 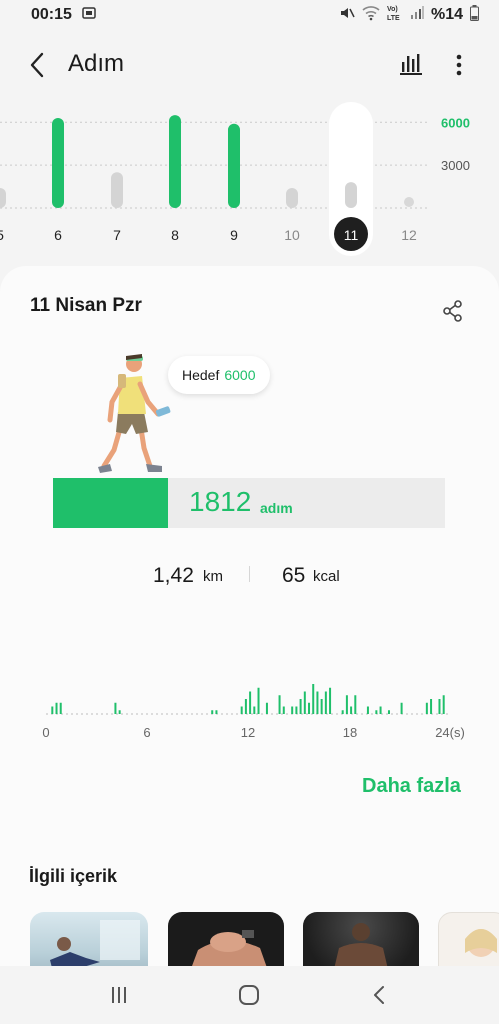 What do you see at coordinates (249, 15) in the screenshot?
I see `status-bar: 00:15 Vo) LTE %14` at bounding box center [249, 15].